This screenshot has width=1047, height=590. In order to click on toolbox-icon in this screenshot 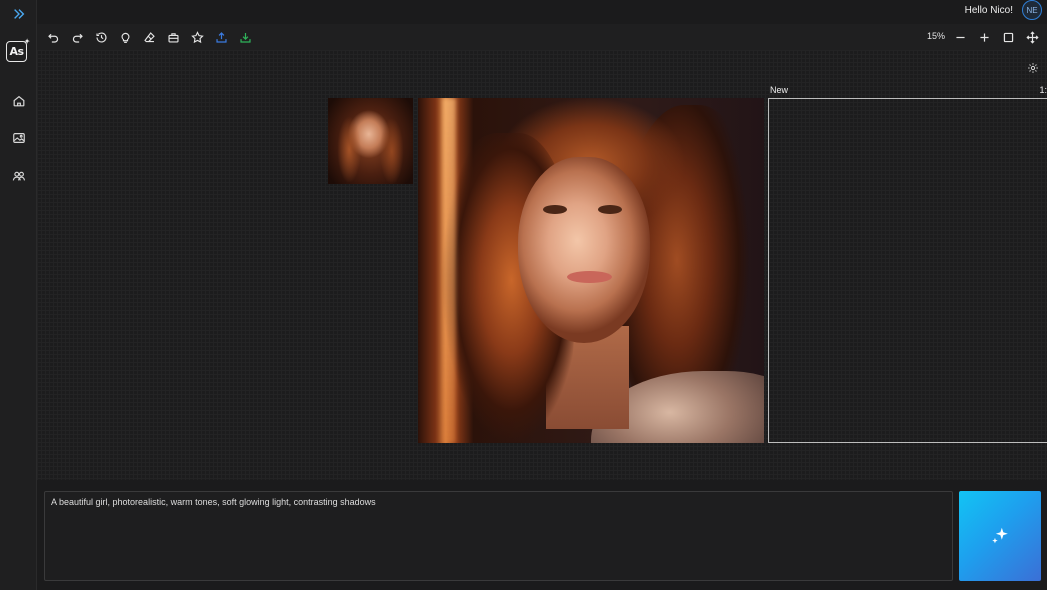, I will do `click(173, 37)`.